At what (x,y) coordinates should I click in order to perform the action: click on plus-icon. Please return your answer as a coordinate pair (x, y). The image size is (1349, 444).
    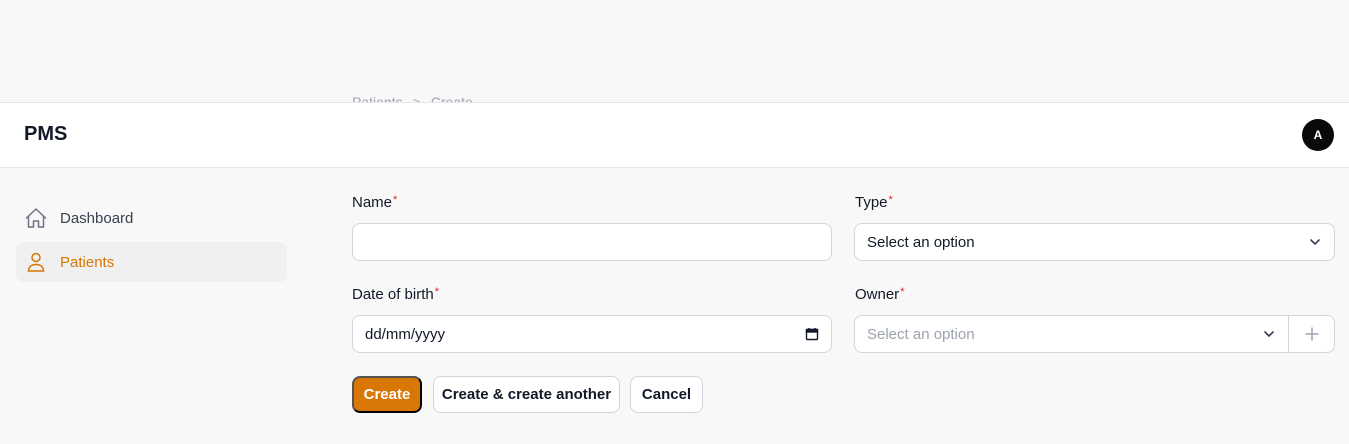
    Looking at the image, I should click on (1311, 334).